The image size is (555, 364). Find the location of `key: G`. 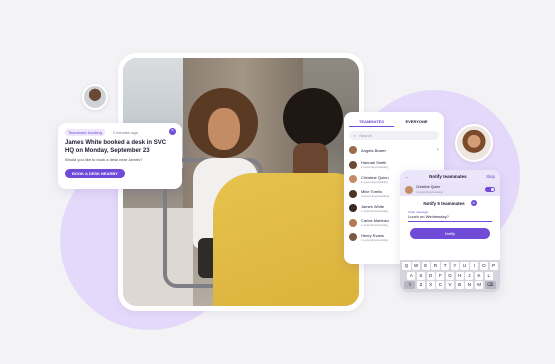

key: G is located at coordinates (450, 275).